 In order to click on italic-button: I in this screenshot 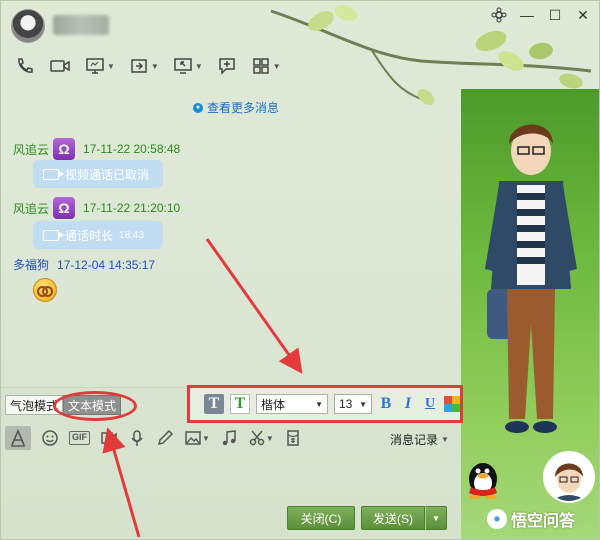, I will do `click(408, 404)`.